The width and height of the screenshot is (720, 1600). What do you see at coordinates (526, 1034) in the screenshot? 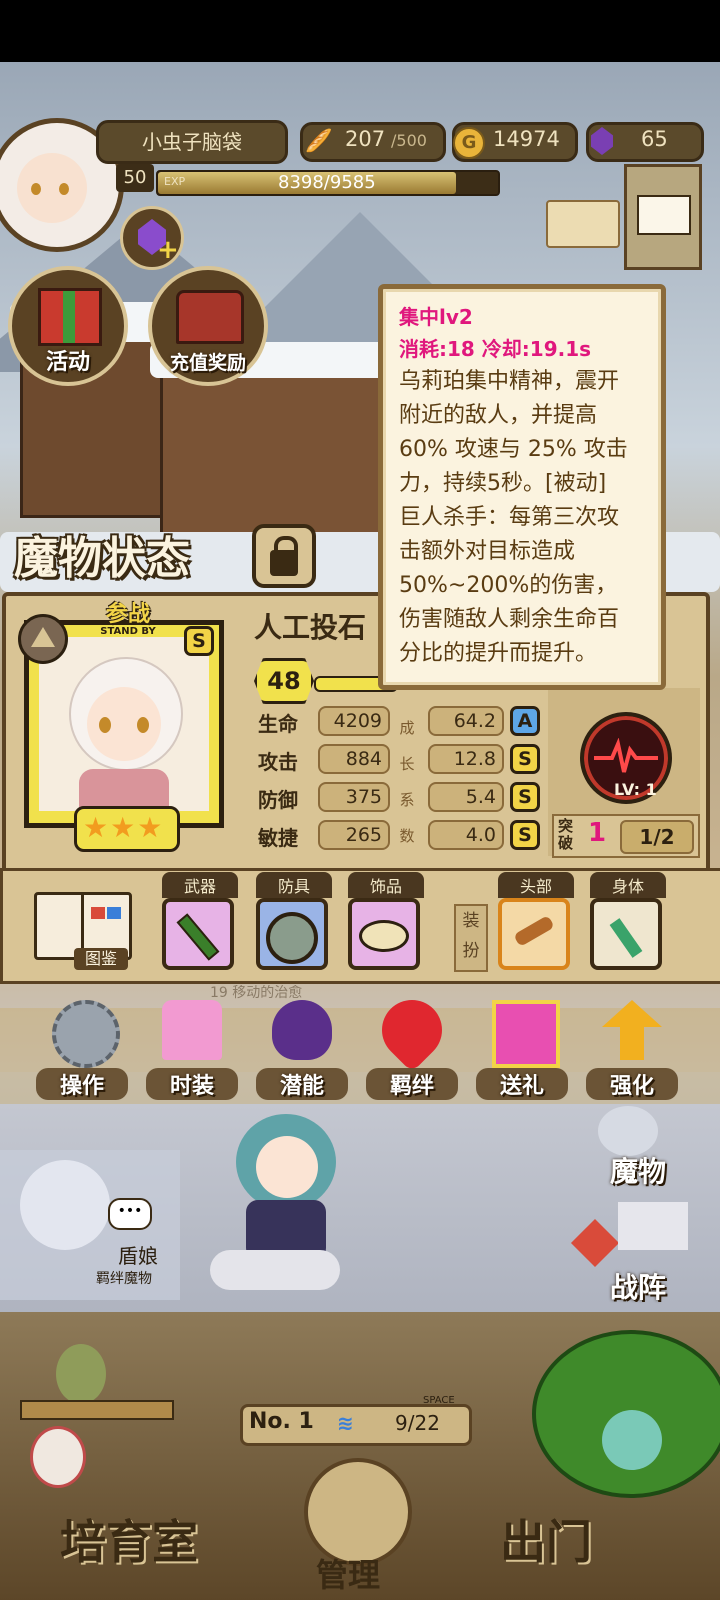
I see `gift-icon` at bounding box center [526, 1034].